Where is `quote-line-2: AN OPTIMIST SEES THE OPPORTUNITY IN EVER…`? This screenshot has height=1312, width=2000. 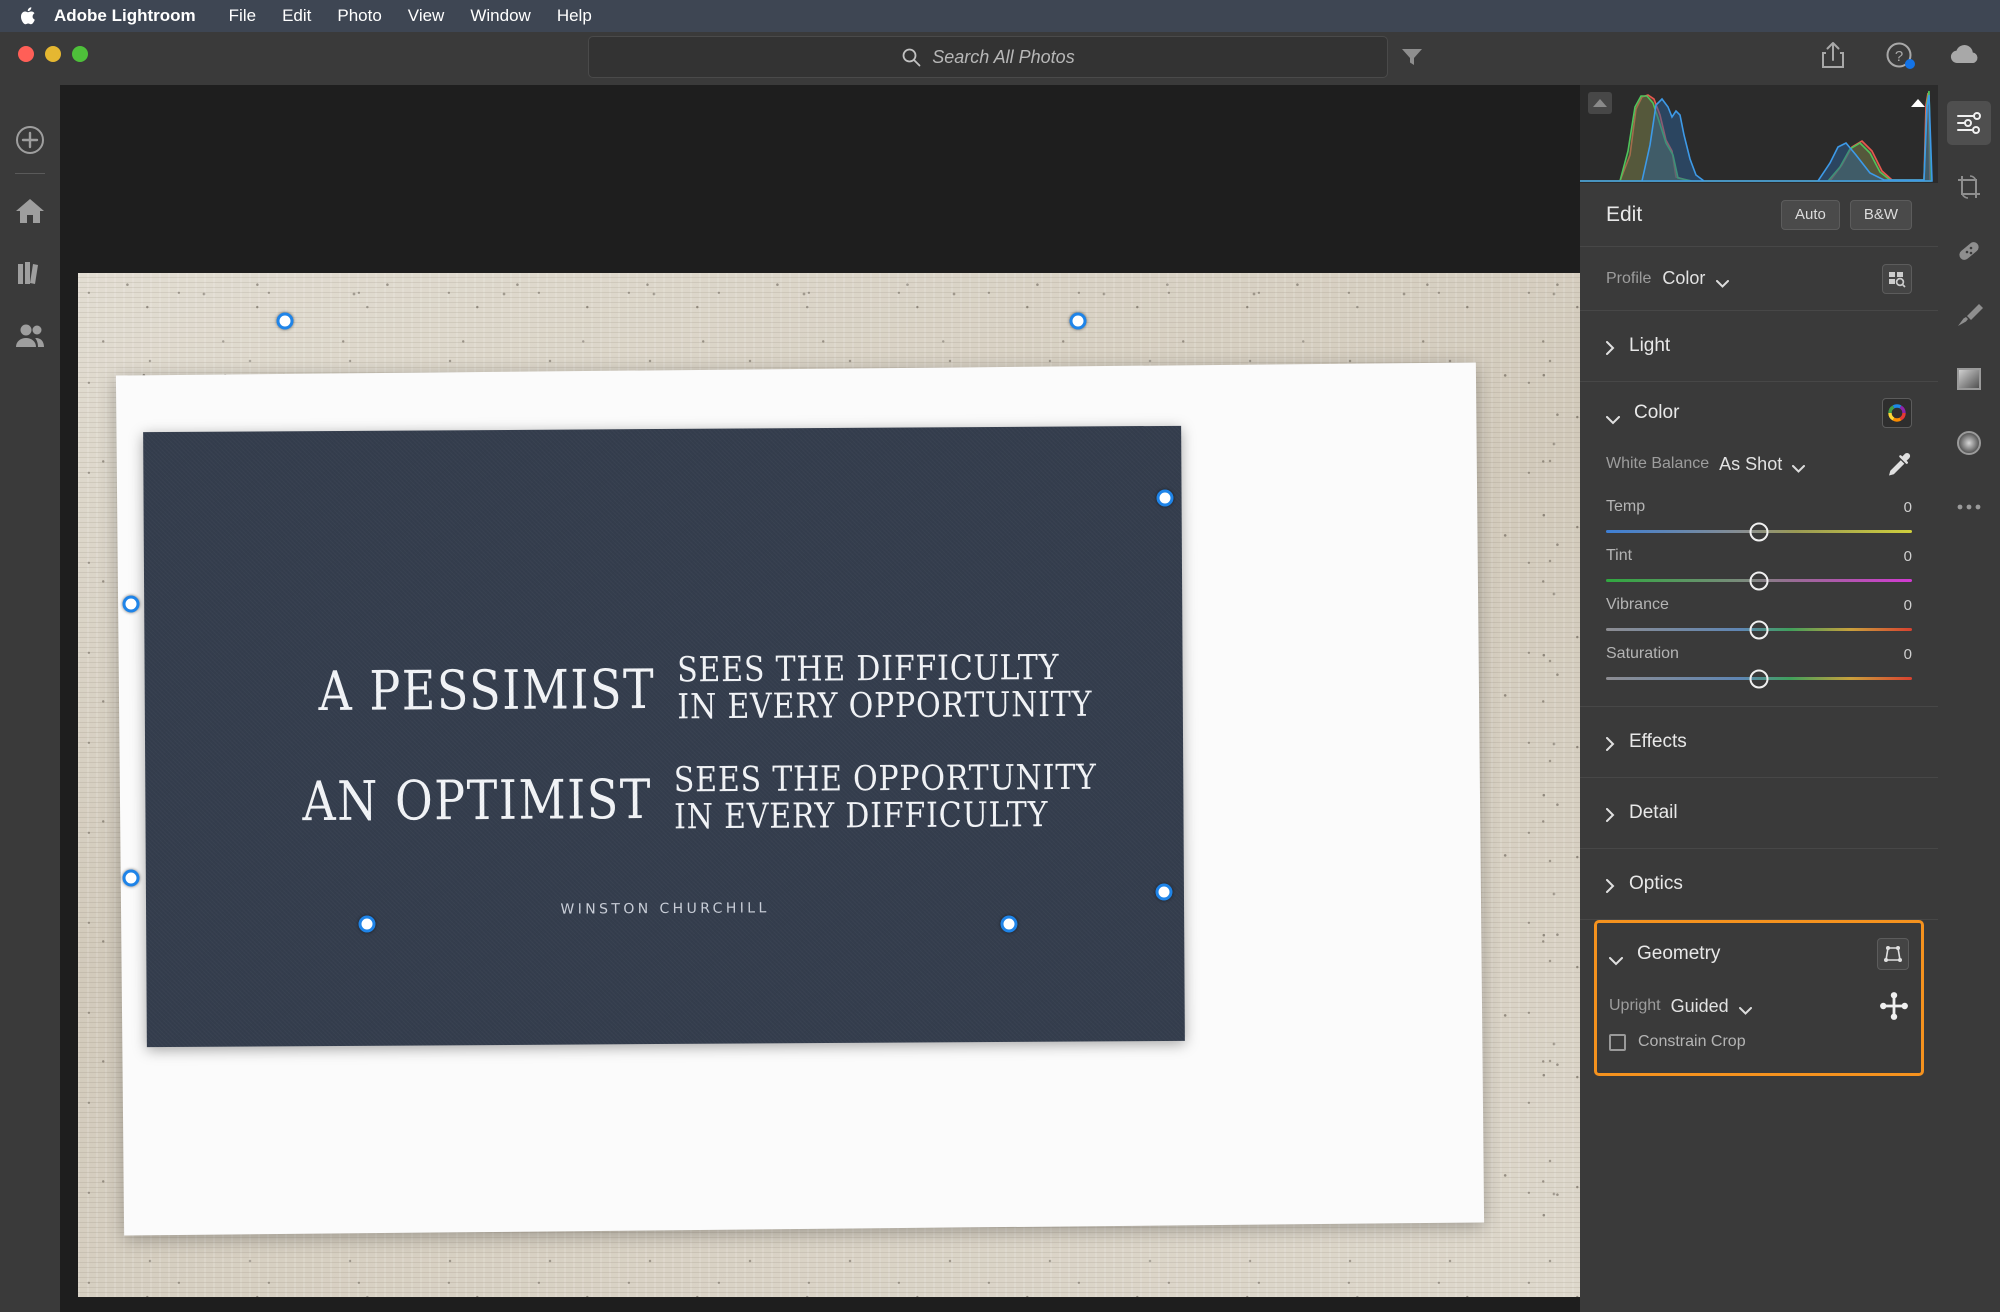
quote-line-2: AN OPTIMIST SEES THE OPPORTUNITY IN EVER… is located at coordinates (664, 798).